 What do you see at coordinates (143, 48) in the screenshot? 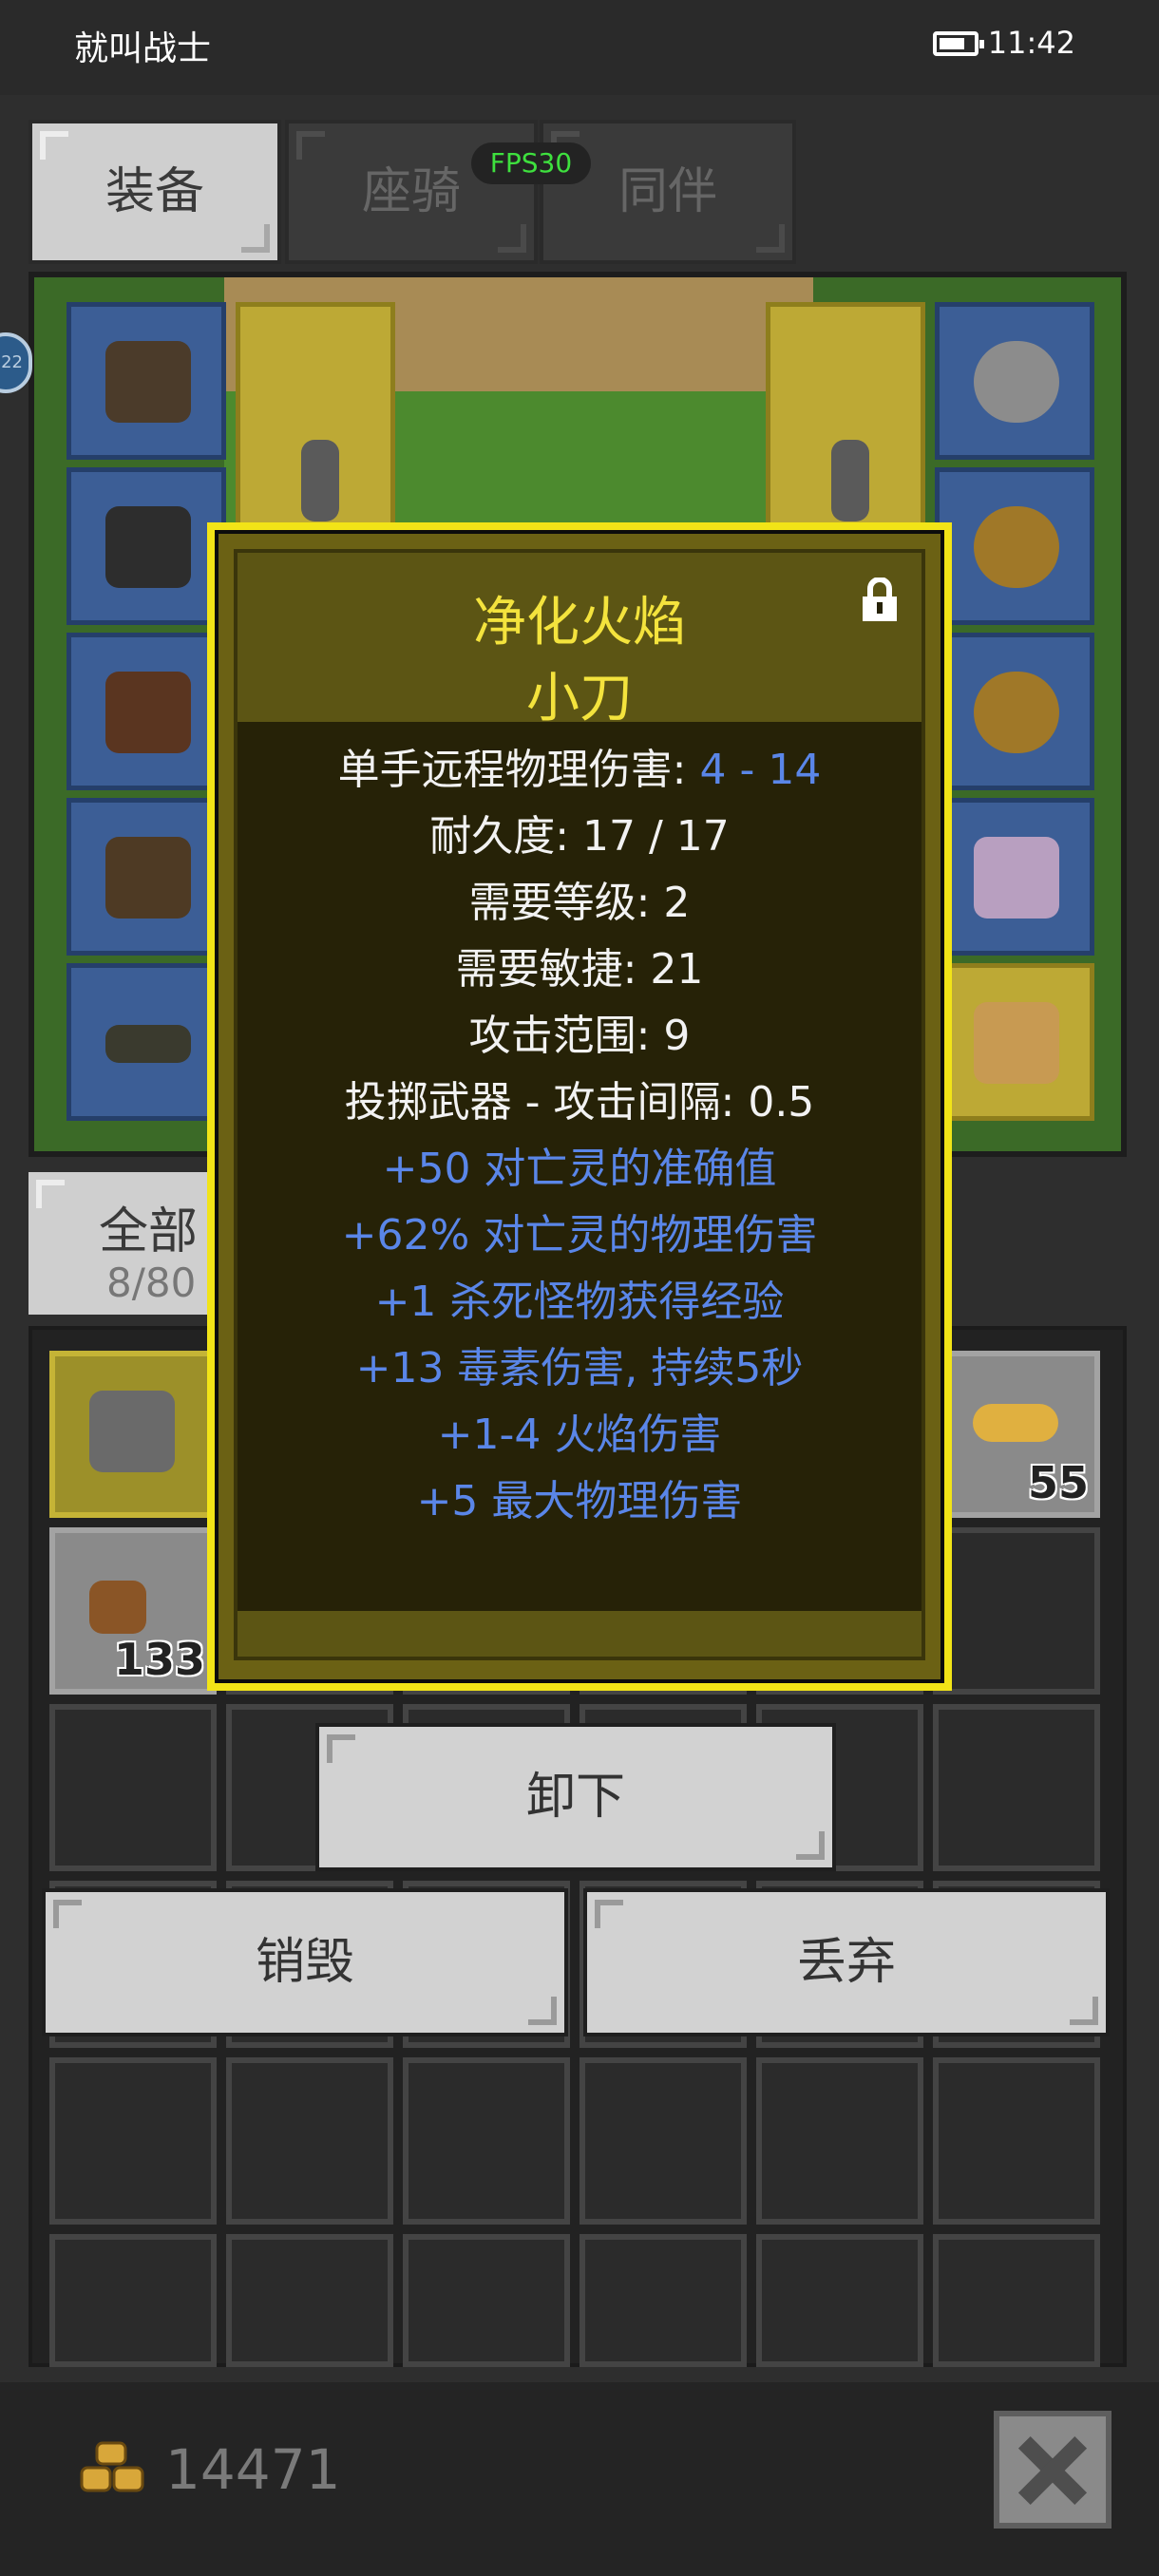
I see `character-name: 就叫战士` at bounding box center [143, 48].